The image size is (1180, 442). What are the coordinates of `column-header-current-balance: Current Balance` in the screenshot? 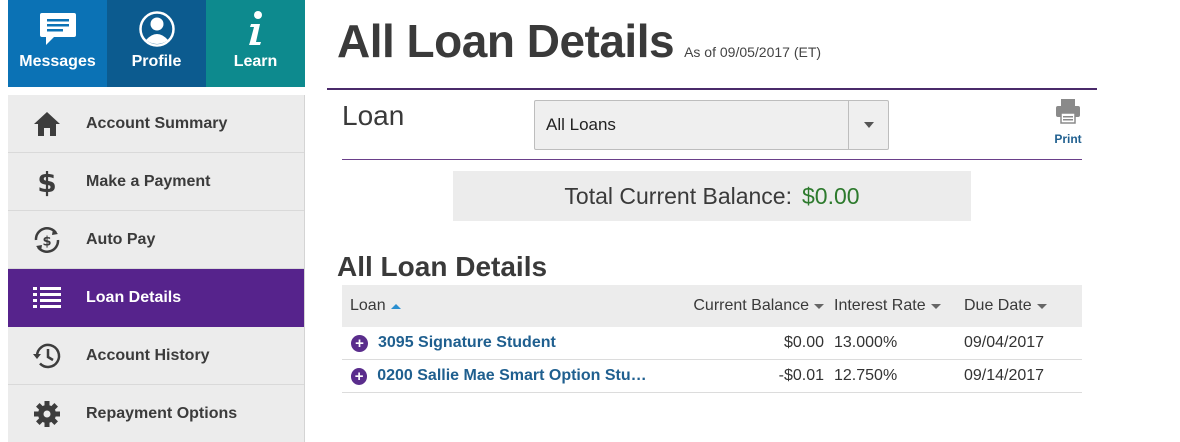 It's located at (738, 306).